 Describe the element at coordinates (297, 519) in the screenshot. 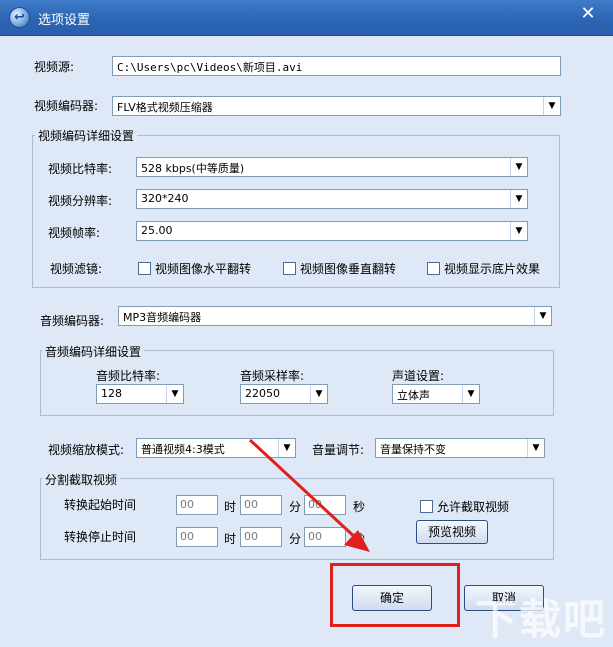

I see `split-group` at that location.